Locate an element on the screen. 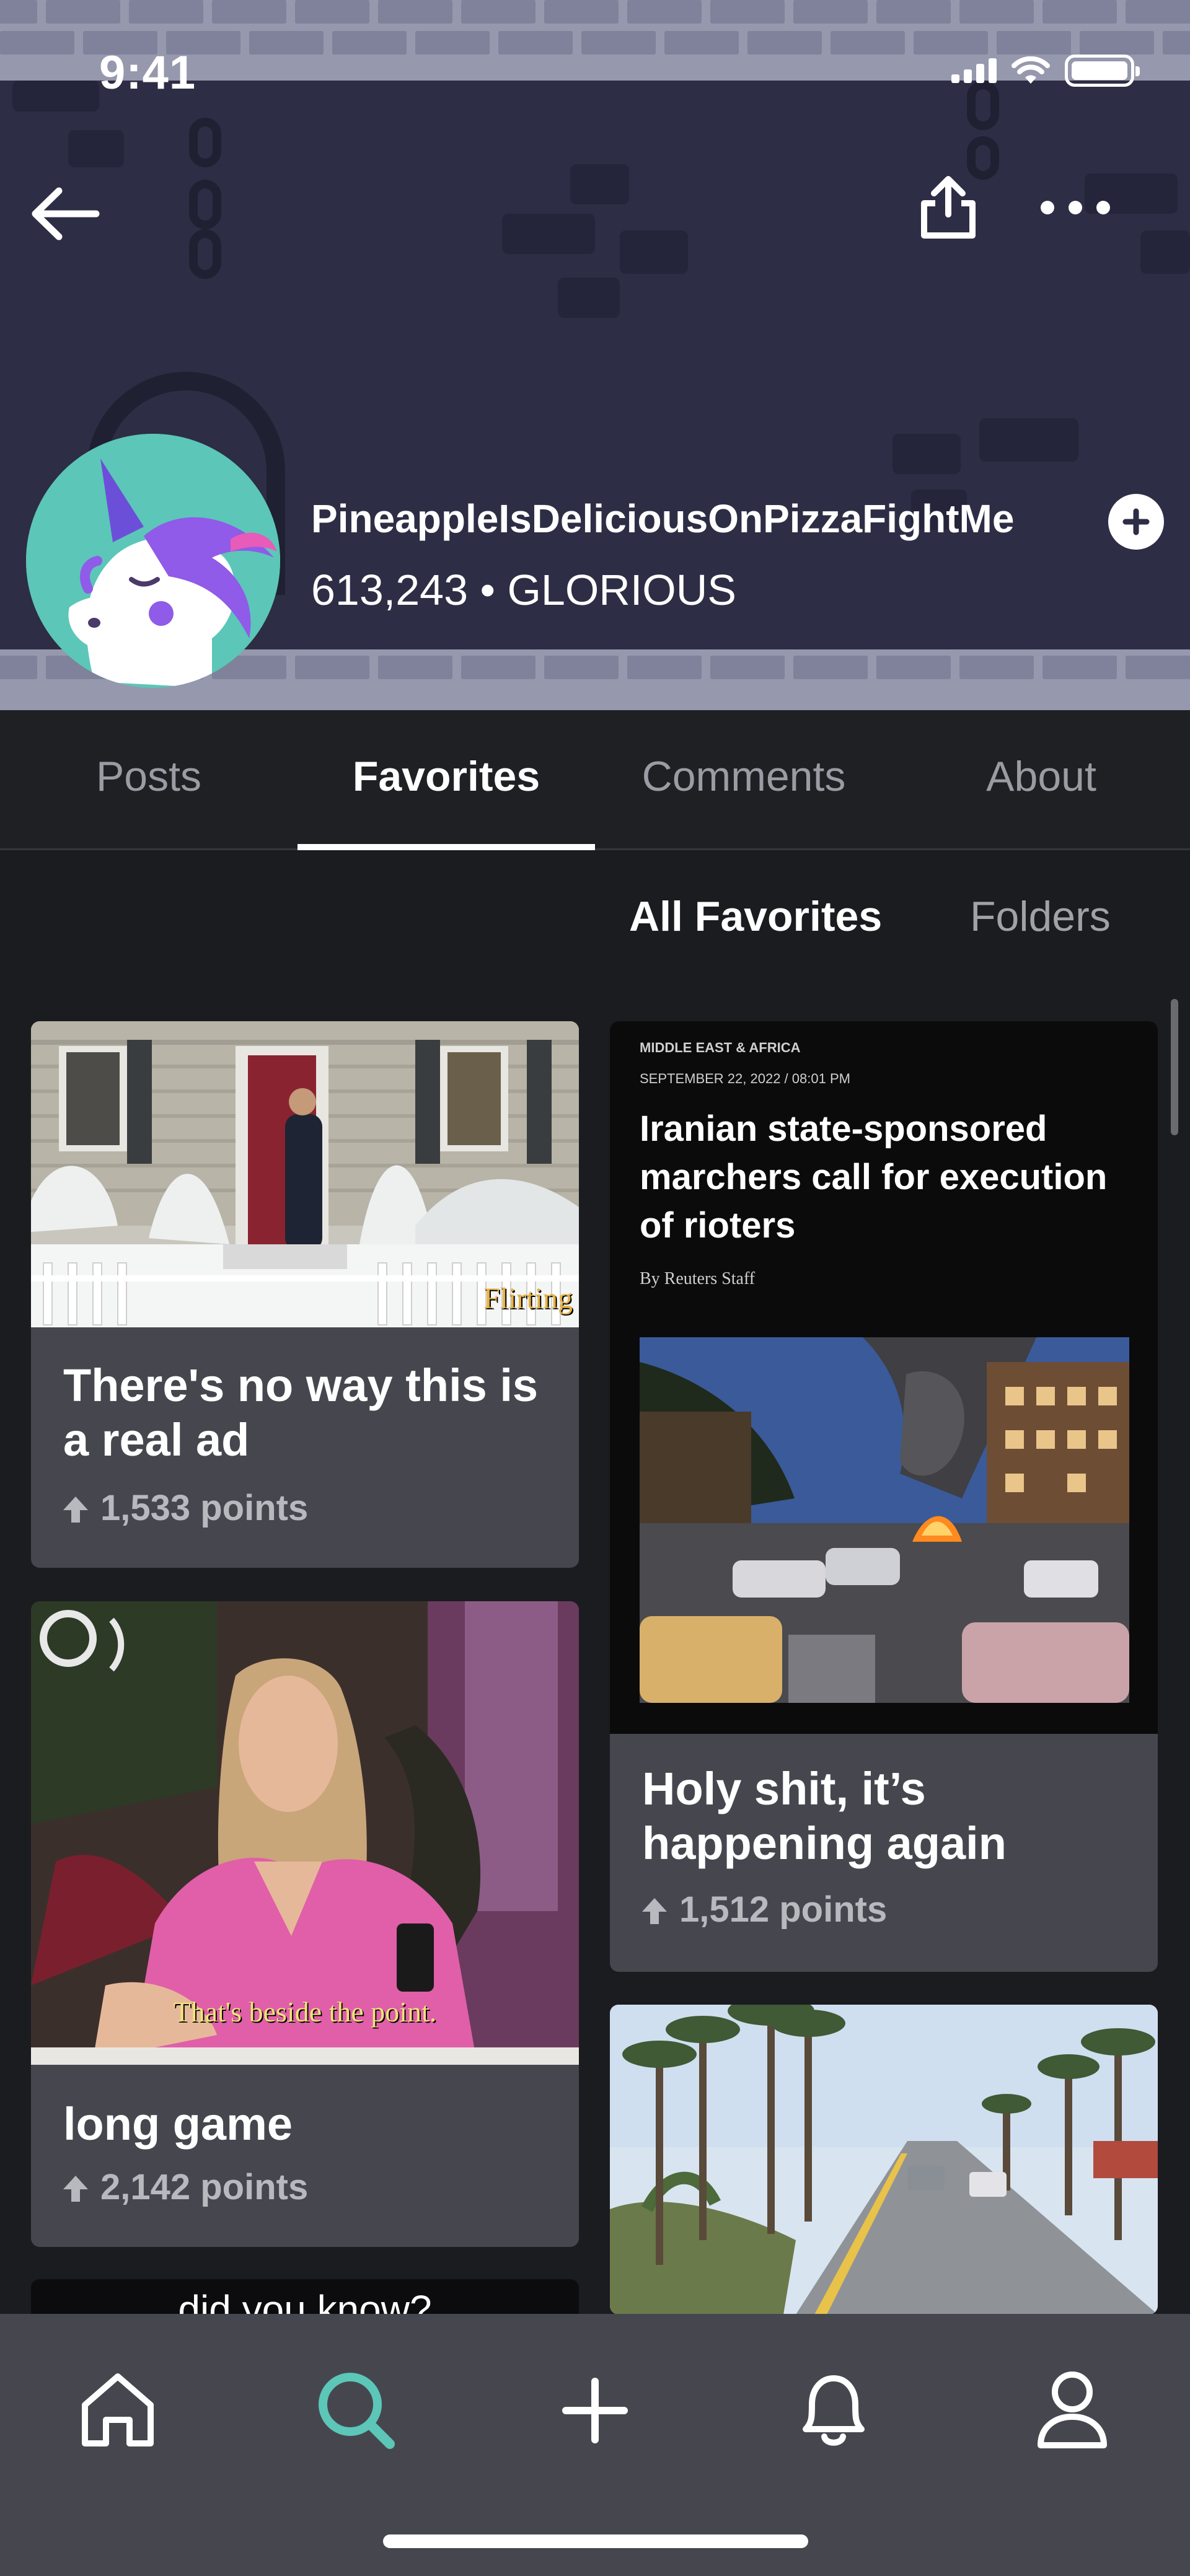  points-label: 2,142 points is located at coordinates (204, 2187).